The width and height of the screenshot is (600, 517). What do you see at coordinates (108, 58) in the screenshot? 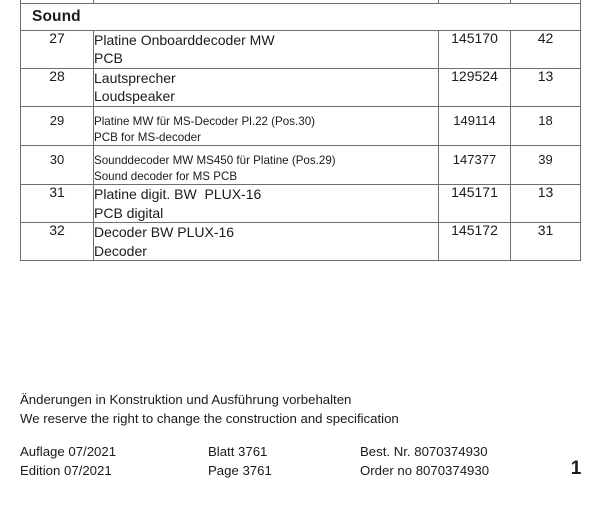
I see `description-en: PCB` at bounding box center [108, 58].